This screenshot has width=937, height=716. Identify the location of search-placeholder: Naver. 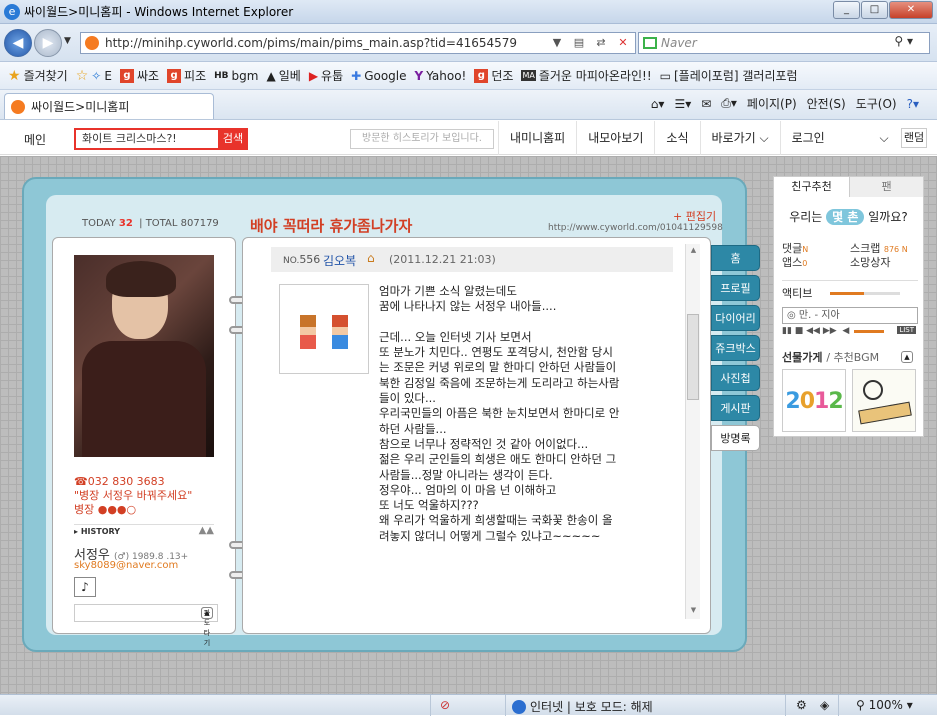
(679, 43).